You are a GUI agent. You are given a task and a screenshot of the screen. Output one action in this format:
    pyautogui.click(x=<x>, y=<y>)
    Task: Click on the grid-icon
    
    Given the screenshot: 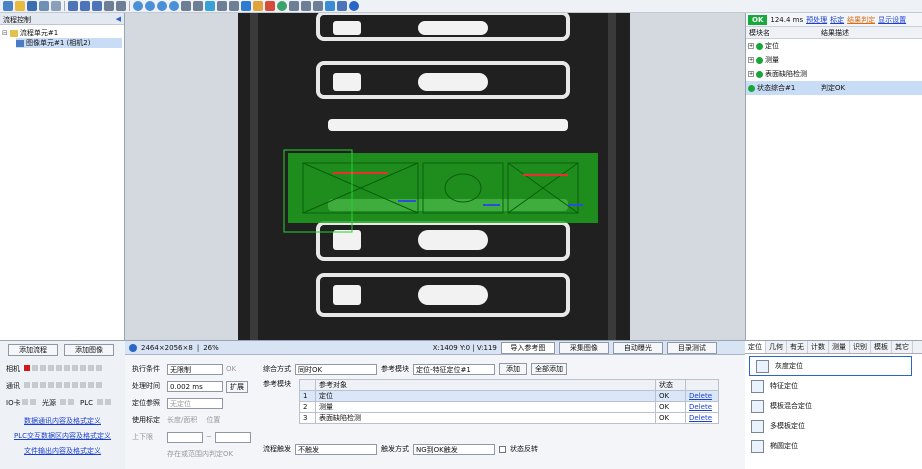 What is the action you would take?
    pyautogui.click(x=210, y=6)
    